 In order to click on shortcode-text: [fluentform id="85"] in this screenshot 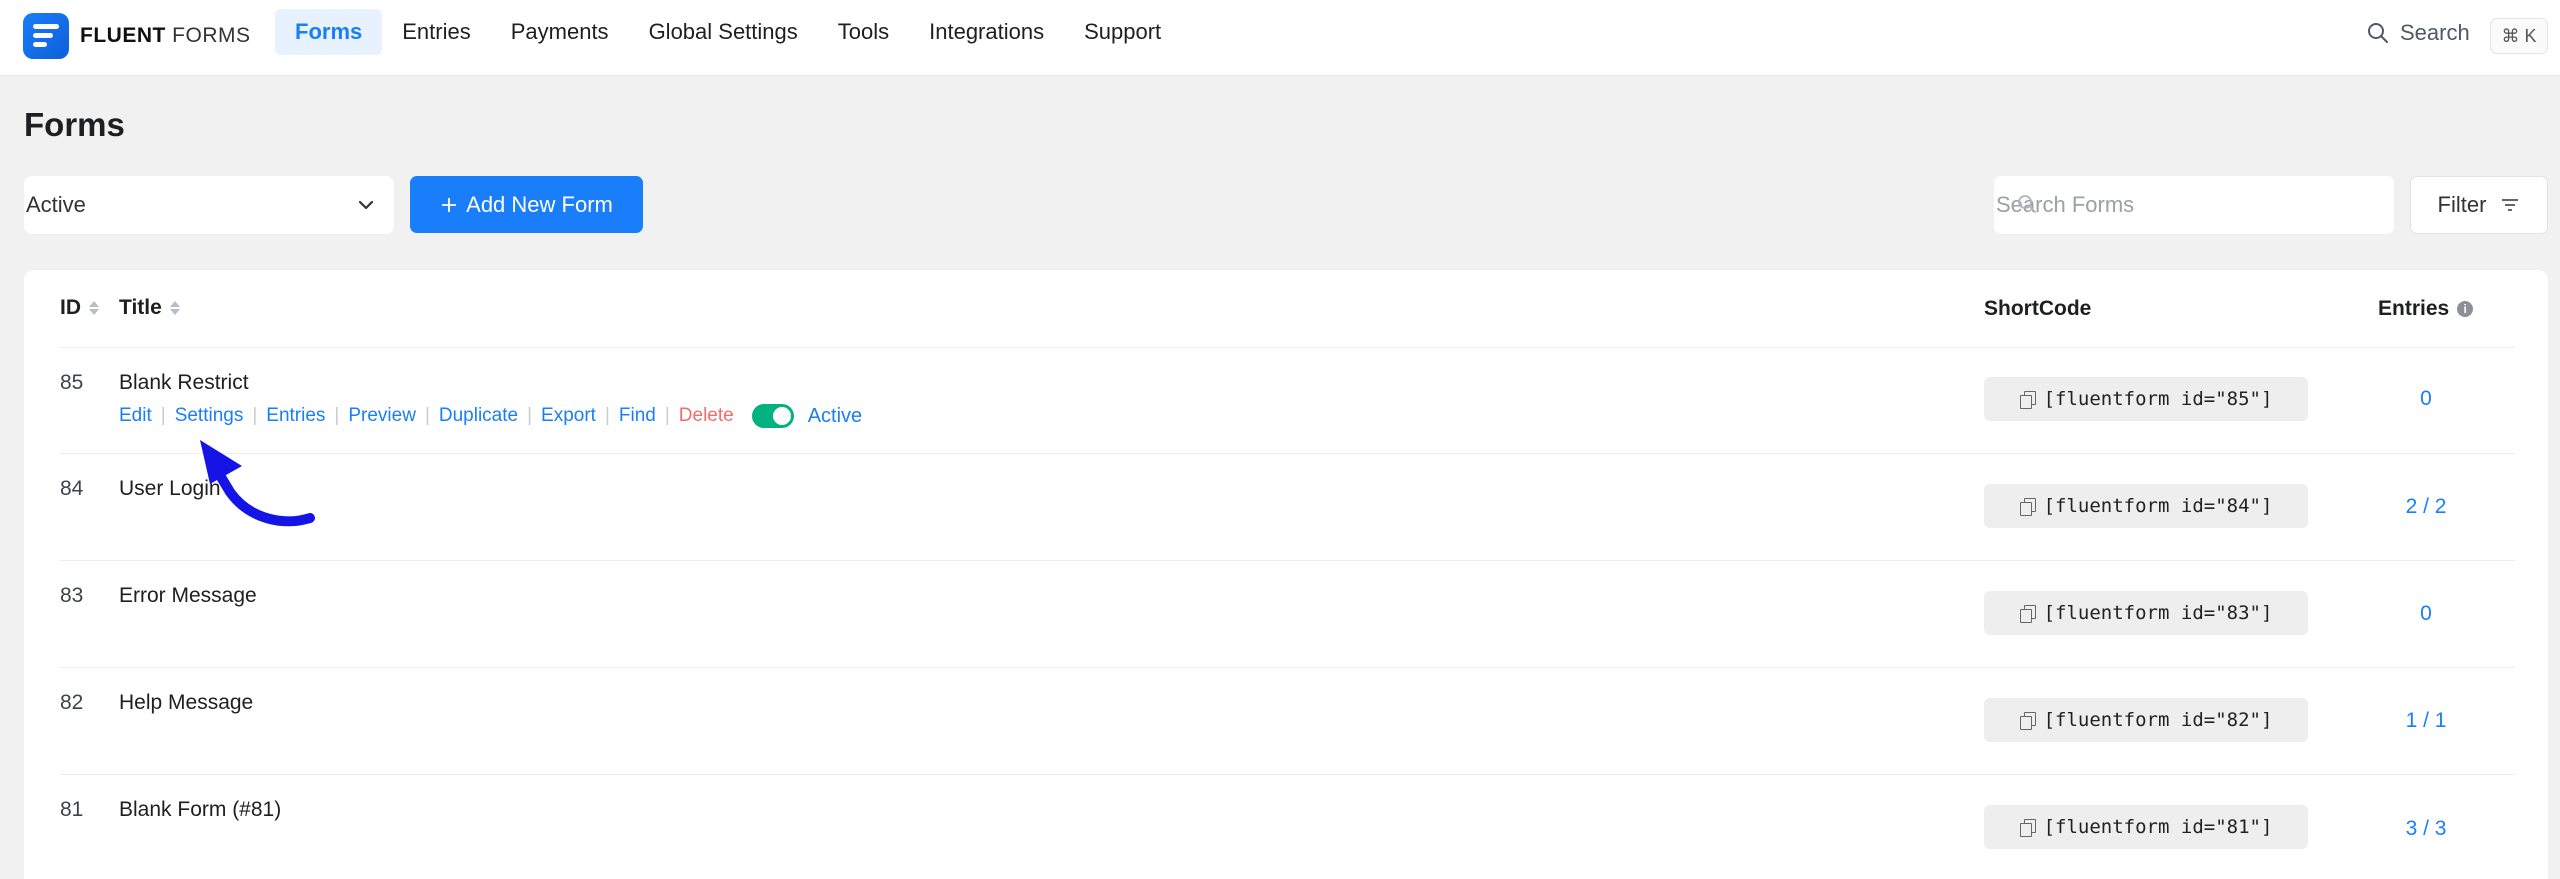, I will do `click(2158, 399)`.